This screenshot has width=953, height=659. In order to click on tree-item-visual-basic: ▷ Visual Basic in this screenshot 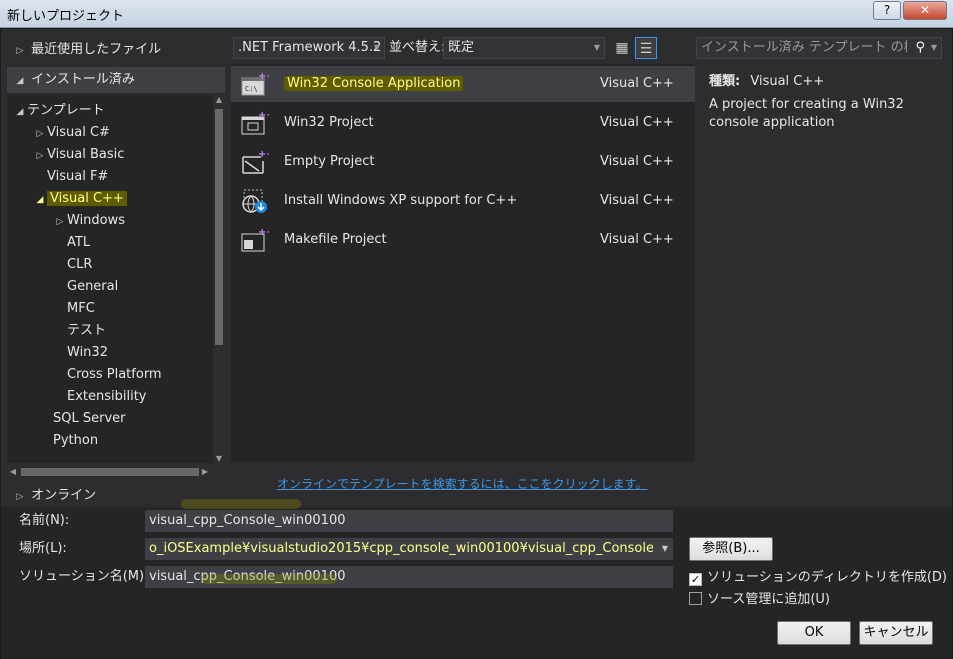, I will do `click(79, 155)`.